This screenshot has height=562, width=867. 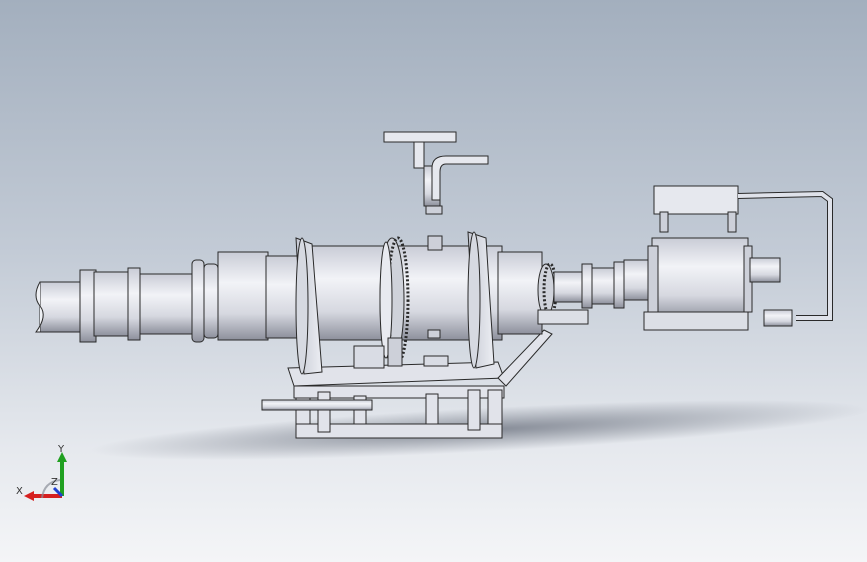 What do you see at coordinates (115, 305) in the screenshot?
I see `kiln-inlet-shaft` at bounding box center [115, 305].